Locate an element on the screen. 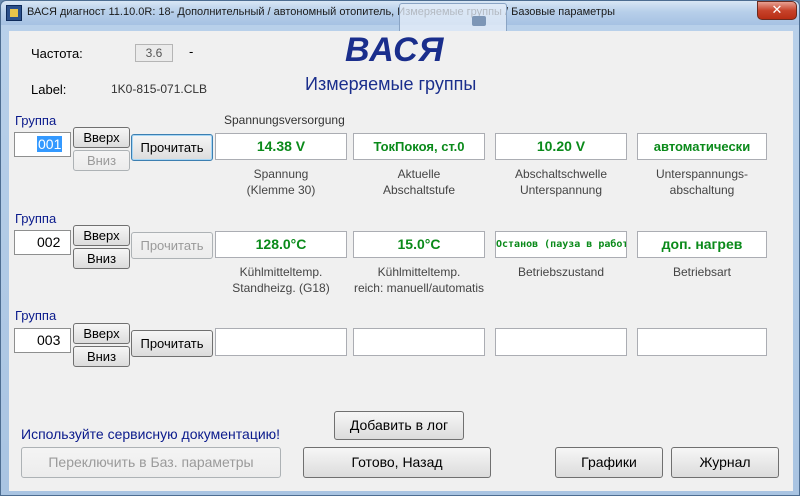 The width and height of the screenshot is (800, 496). toolbar-glyph-icon is located at coordinates (479, 21).